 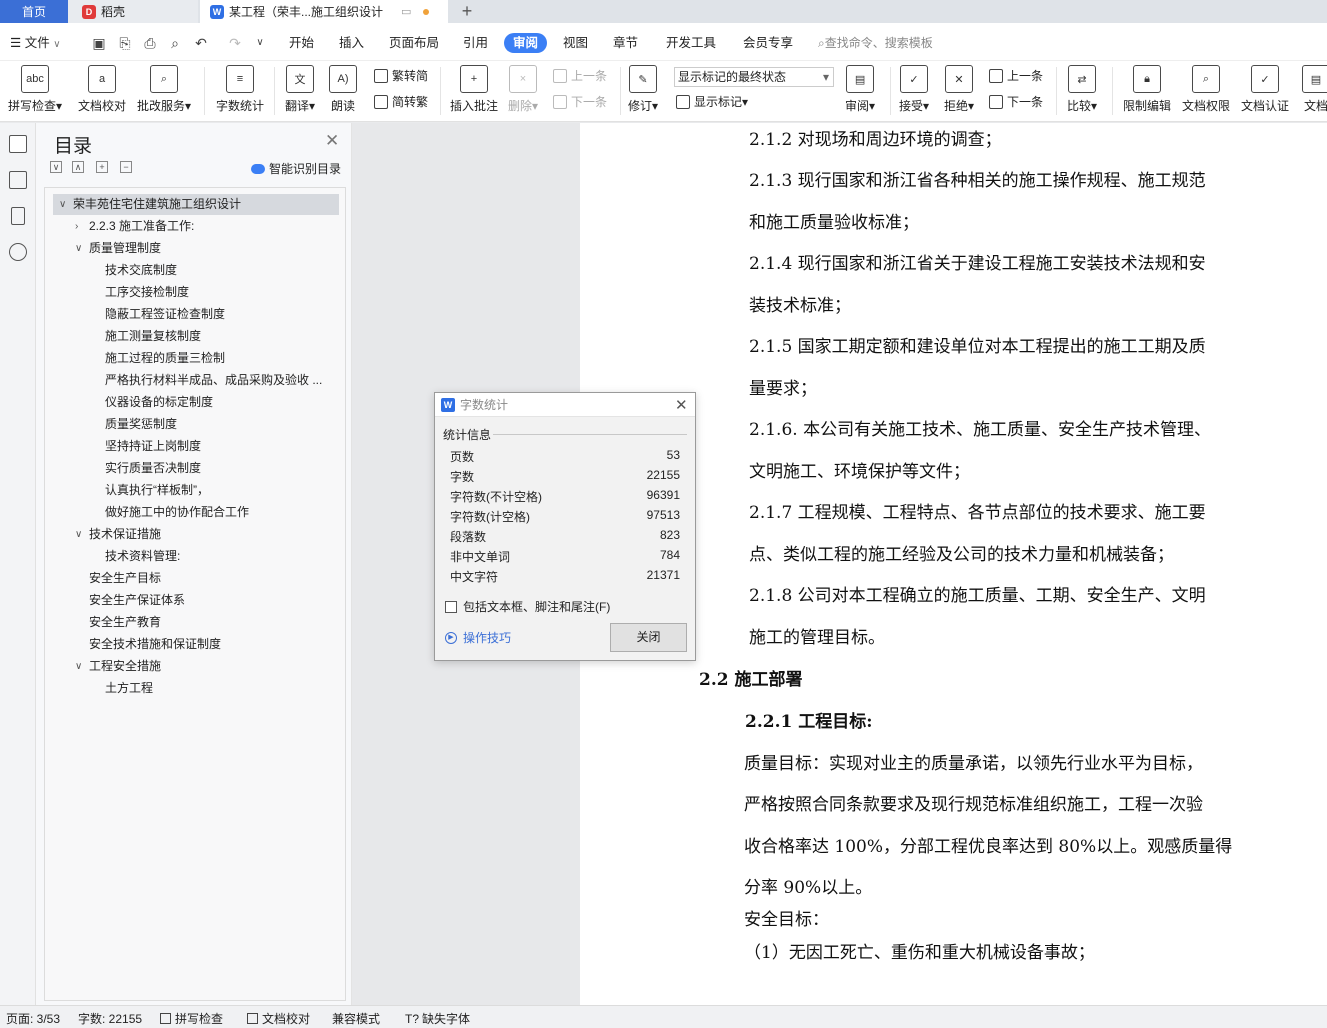 What do you see at coordinates (196, 468) in the screenshot?
I see `toc-item: 实行质量否决制度` at bounding box center [196, 468].